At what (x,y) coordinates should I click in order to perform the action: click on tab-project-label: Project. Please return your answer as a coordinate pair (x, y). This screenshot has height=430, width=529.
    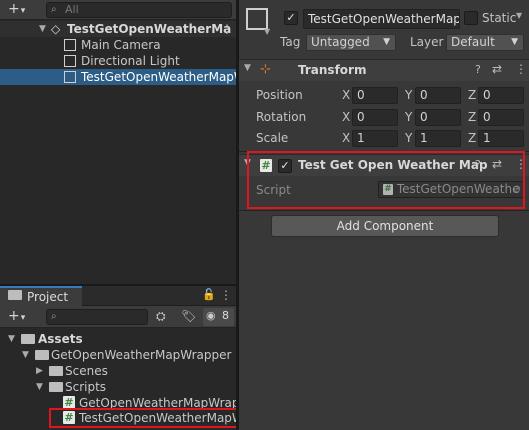
    Looking at the image, I should click on (48, 297).